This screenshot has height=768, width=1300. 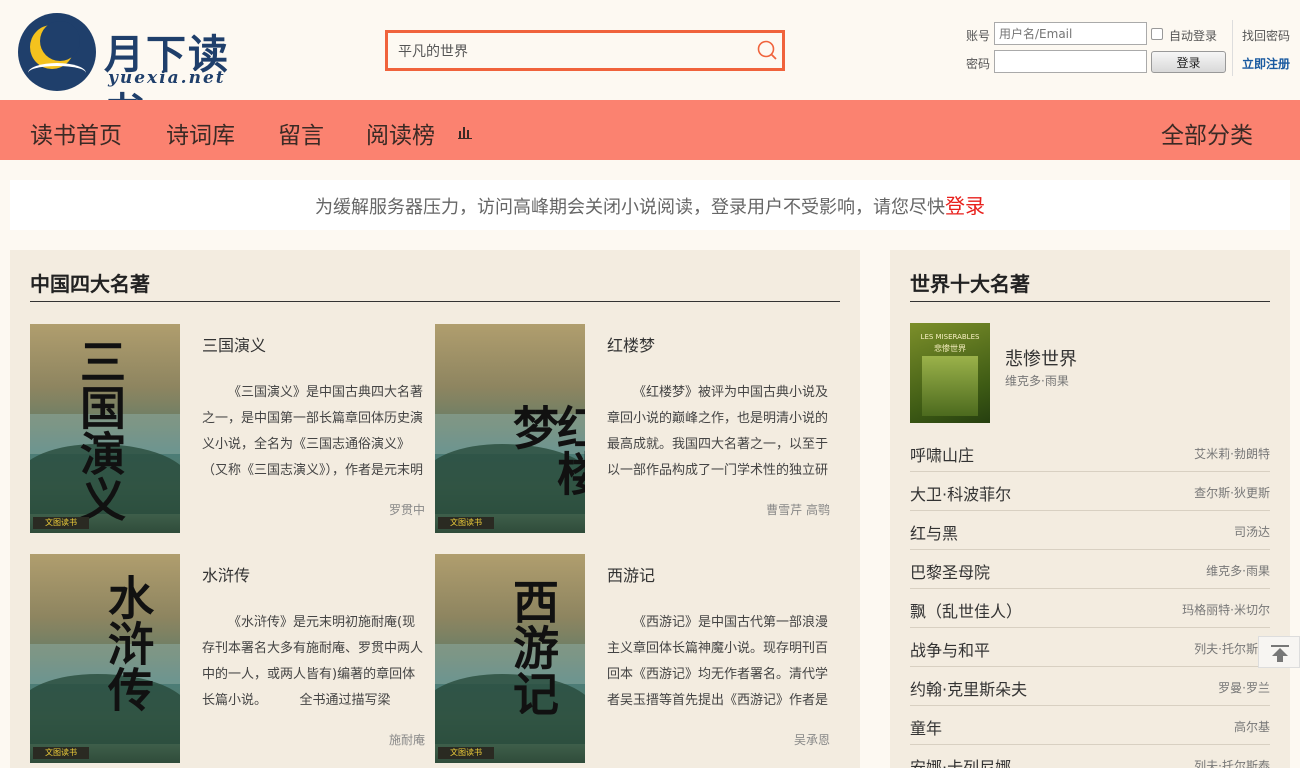 I want to click on list-item: 飘（乱世佳人） 玛格丽特·米切尔, so click(x=1090, y=608).